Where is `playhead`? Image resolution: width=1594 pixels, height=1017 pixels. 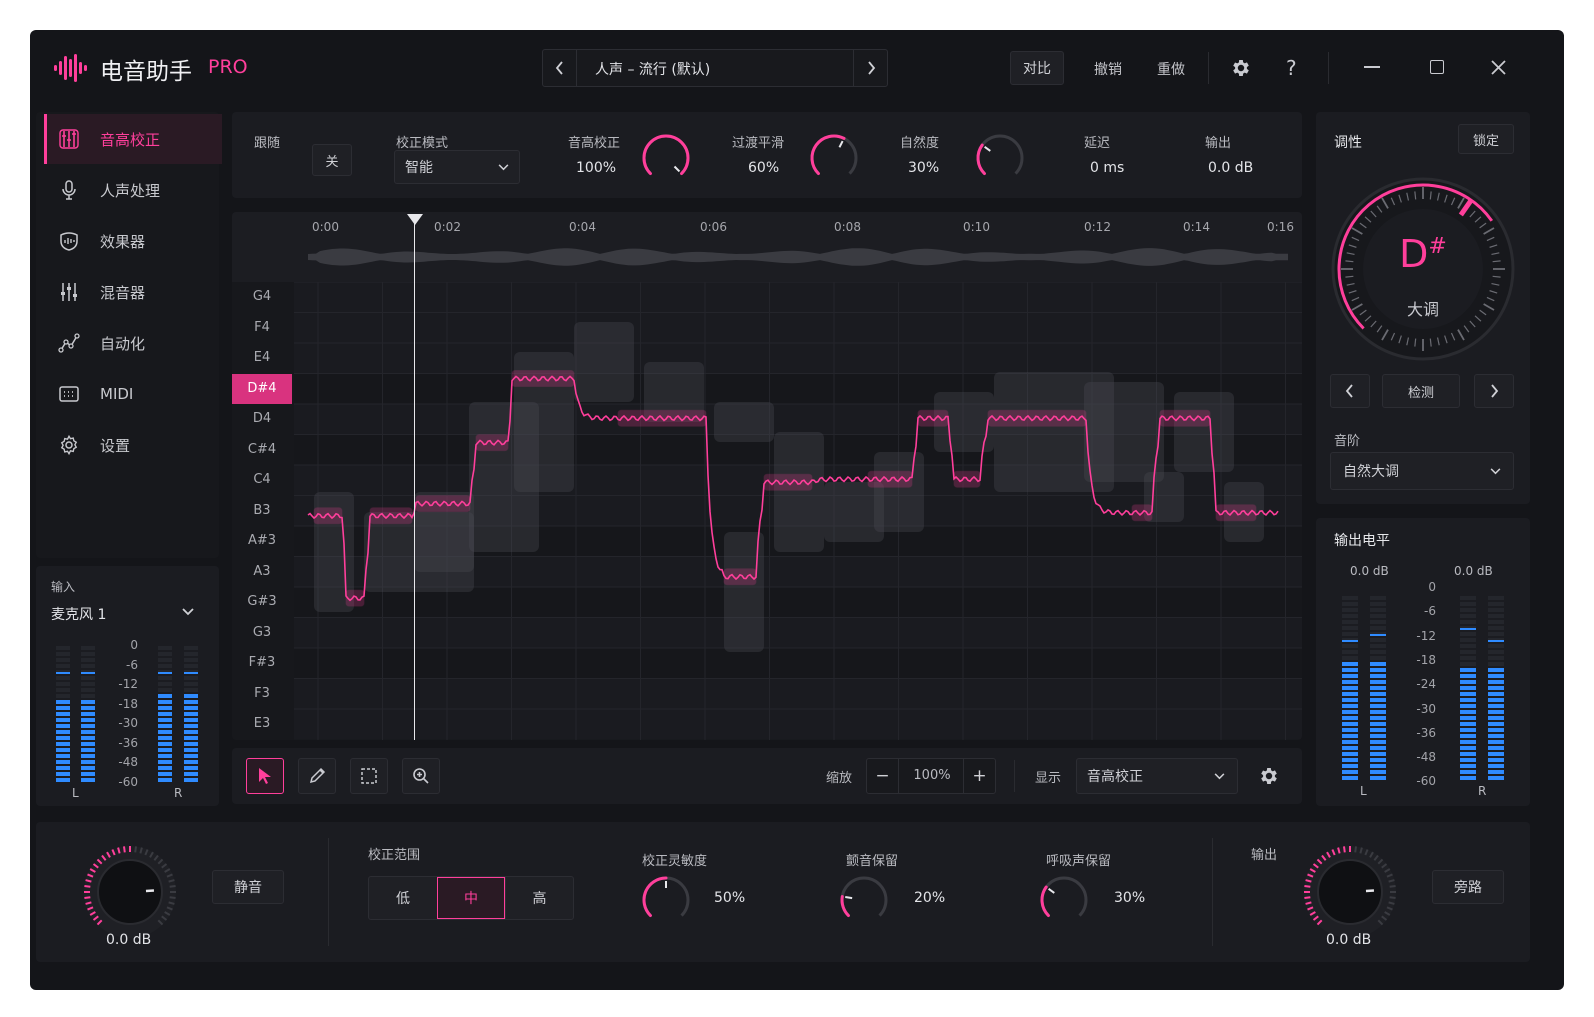
playhead is located at coordinates (414, 481).